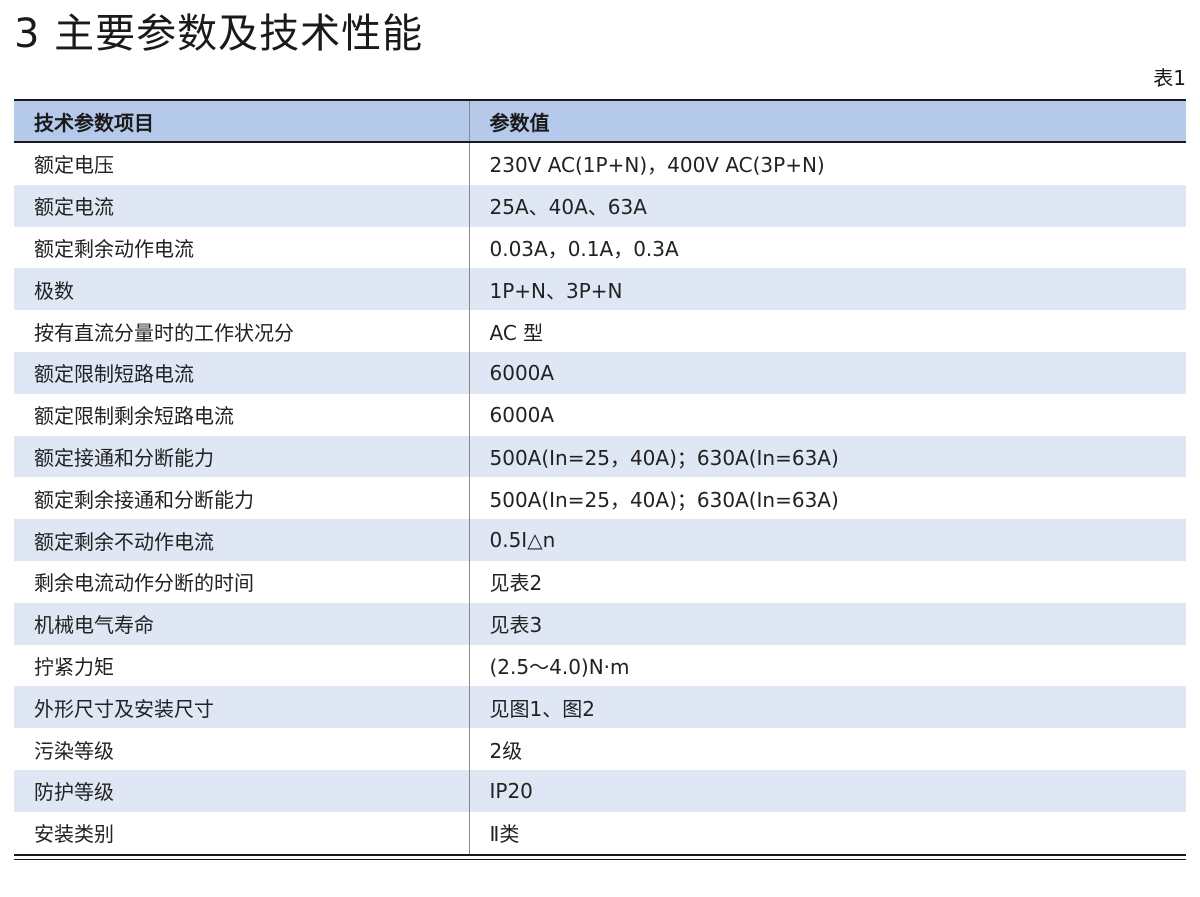 This screenshot has width=1200, height=897. What do you see at coordinates (242, 498) in the screenshot?
I see `parameter-name-cell: 额定剩余接通和分断能力` at bounding box center [242, 498].